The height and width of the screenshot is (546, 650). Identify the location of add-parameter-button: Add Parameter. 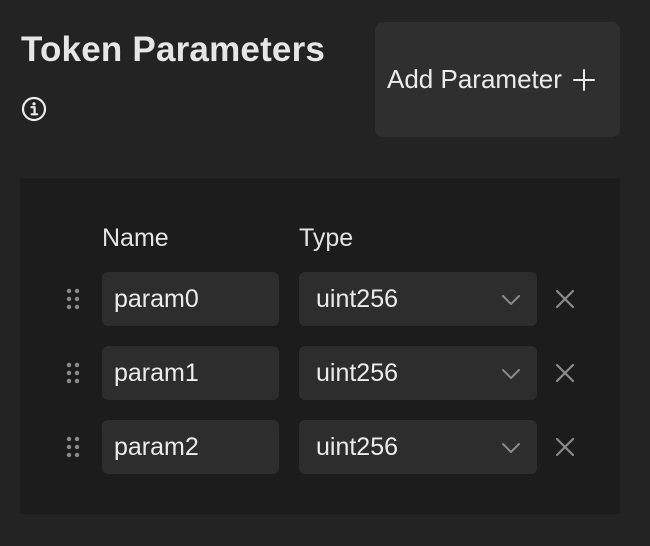
(497, 79).